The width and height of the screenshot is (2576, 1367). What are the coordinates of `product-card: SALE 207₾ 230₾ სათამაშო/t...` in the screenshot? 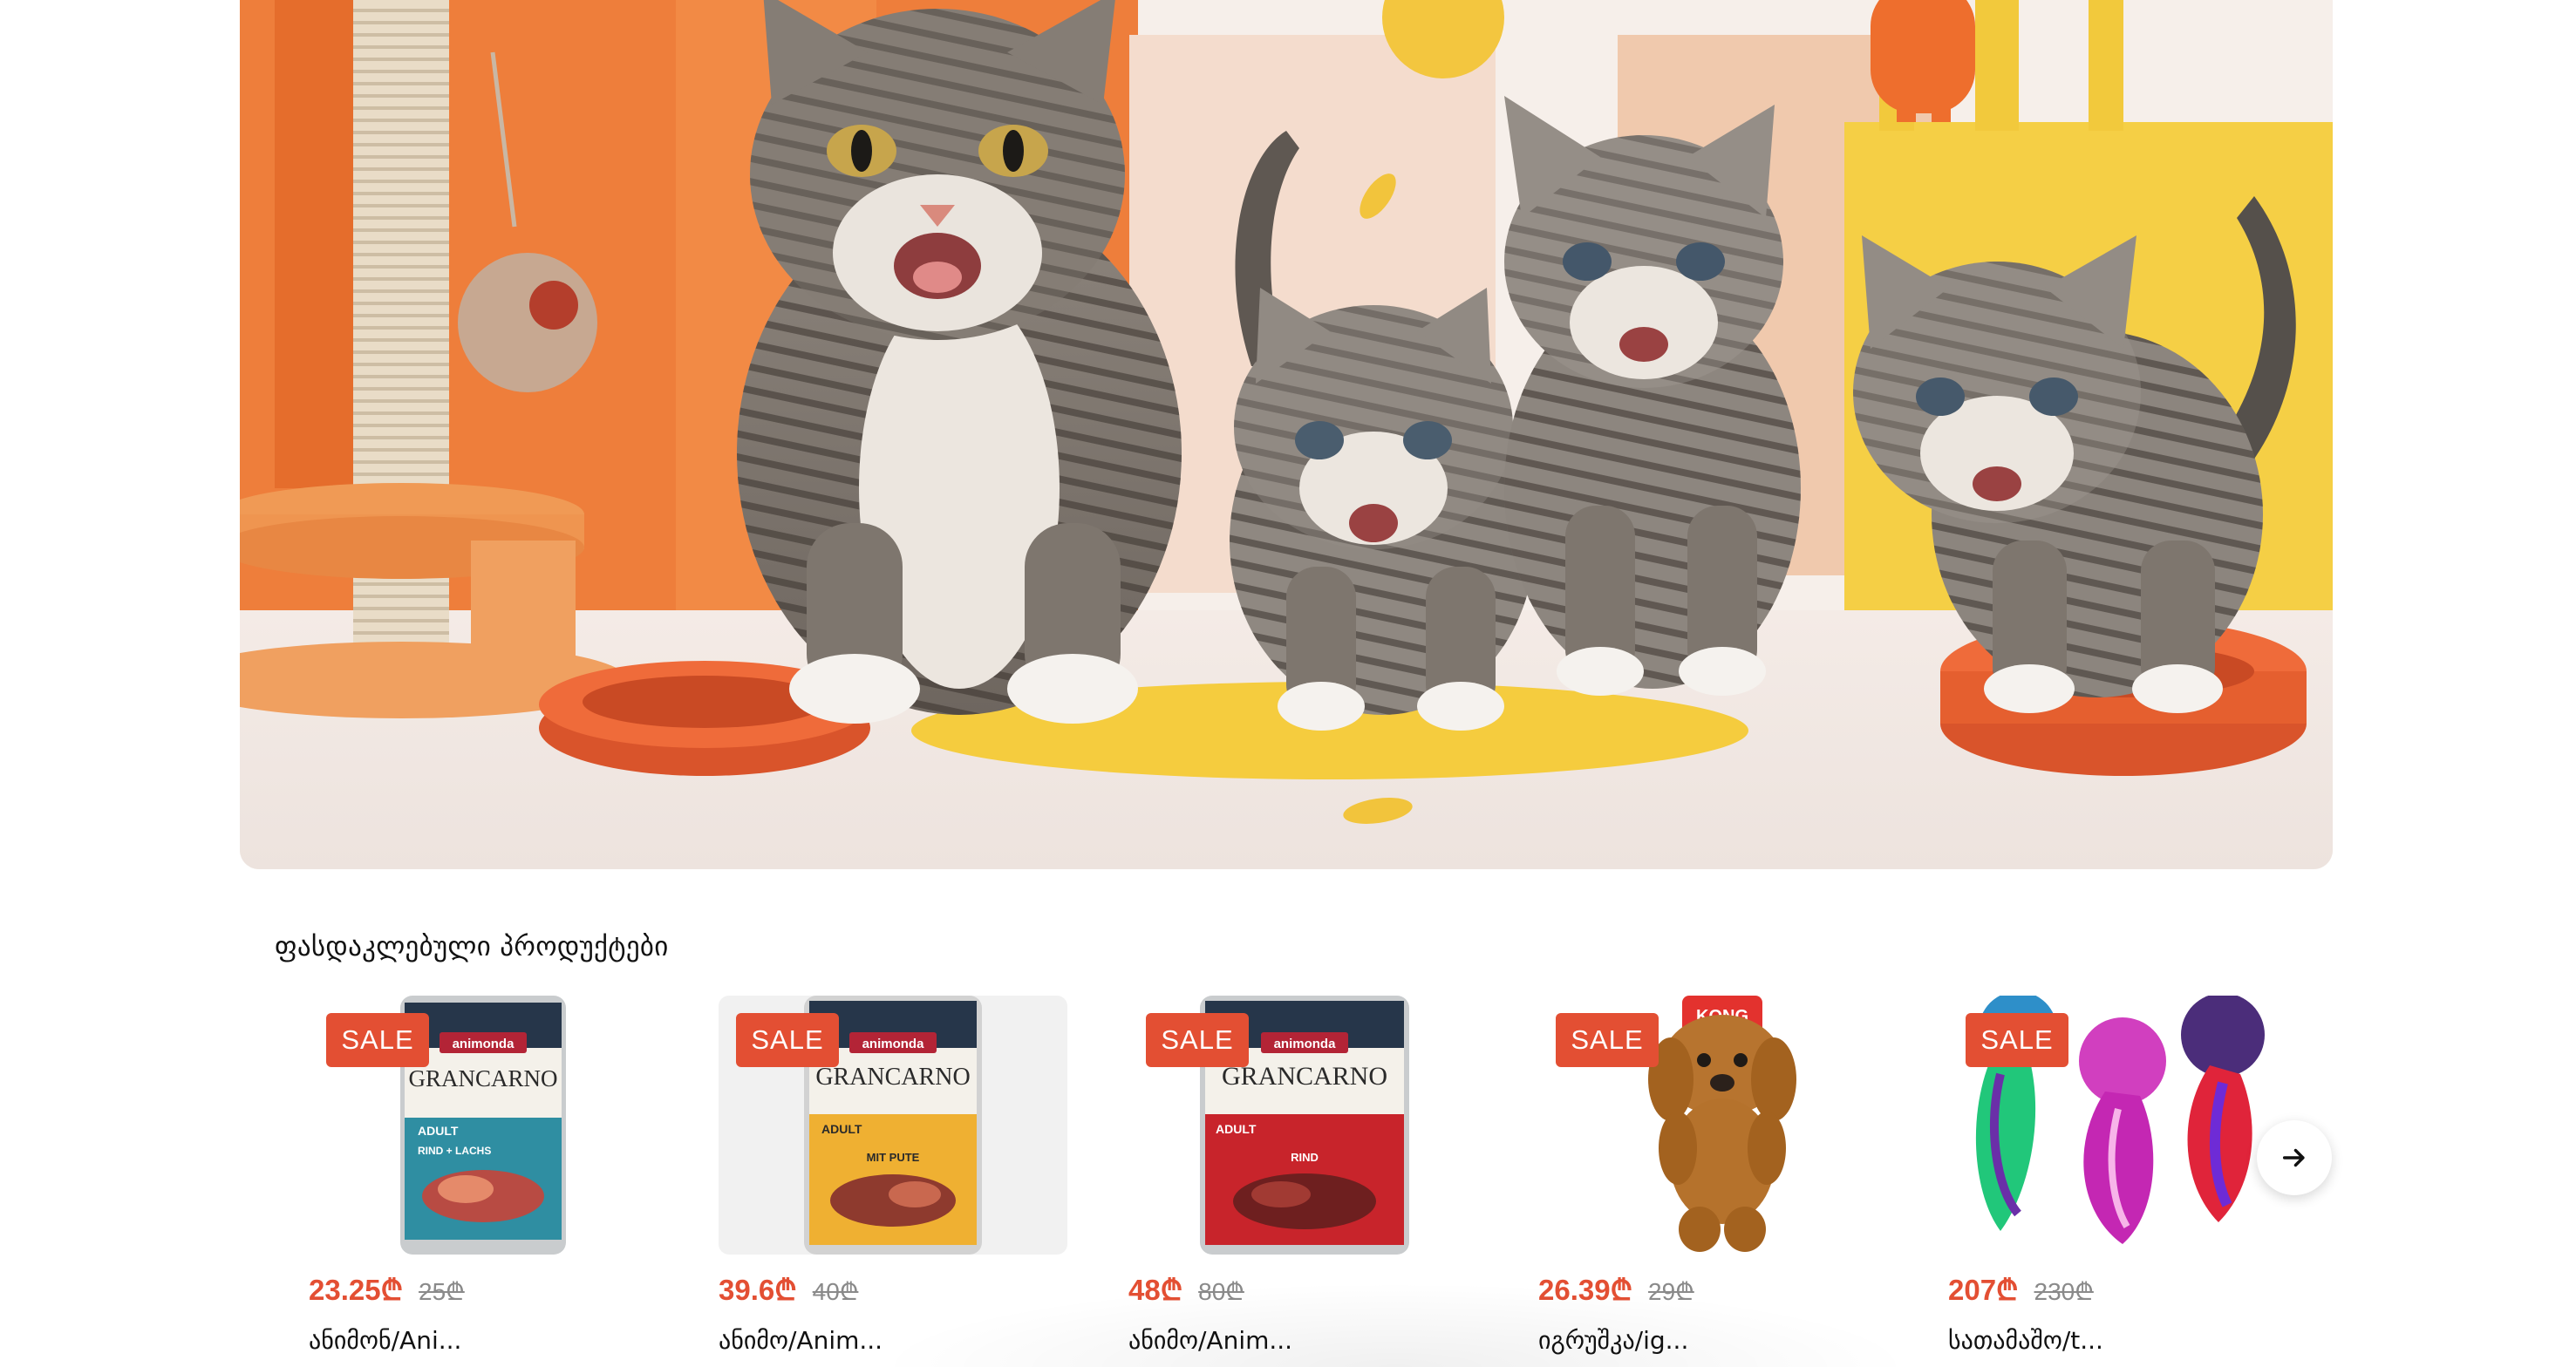 It's located at (2123, 1181).